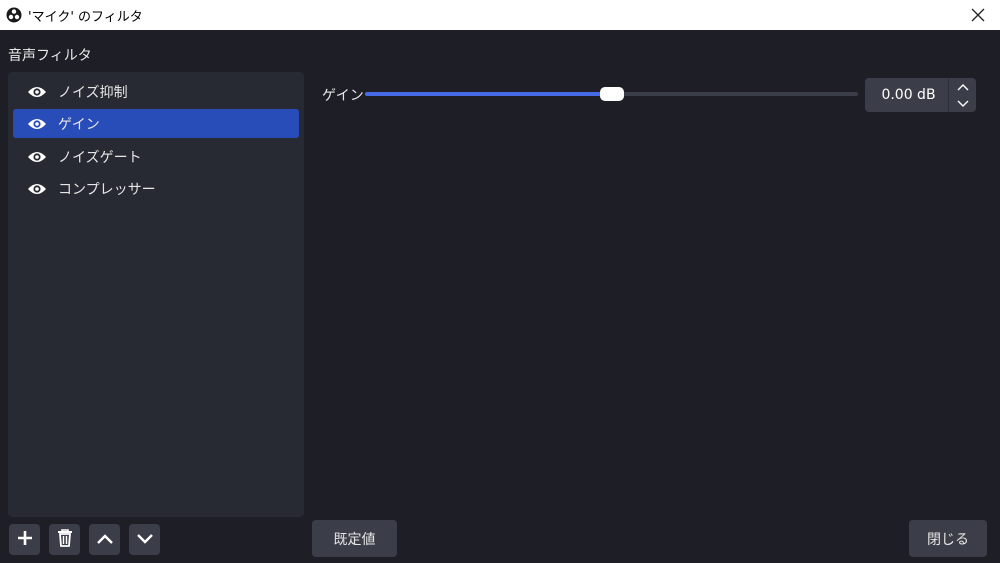  I want to click on filter-item-gain: ゲイン, so click(156, 123).